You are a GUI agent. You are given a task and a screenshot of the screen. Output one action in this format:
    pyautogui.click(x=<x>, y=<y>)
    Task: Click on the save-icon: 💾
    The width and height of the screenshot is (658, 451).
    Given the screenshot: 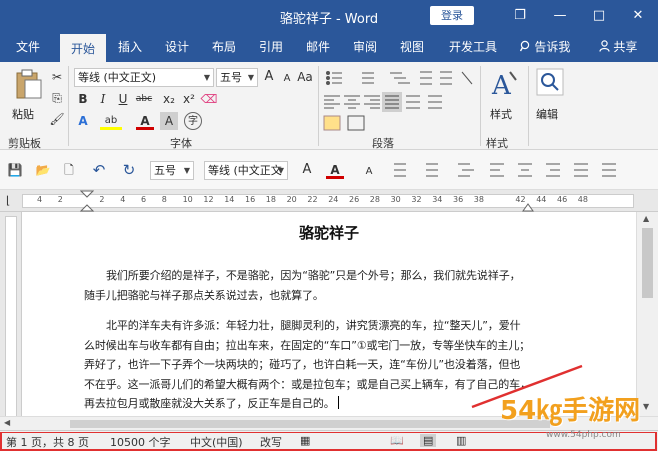 What is the action you would take?
    pyautogui.click(x=15, y=170)
    